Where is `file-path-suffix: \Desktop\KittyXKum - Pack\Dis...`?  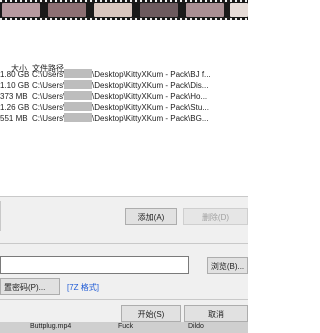 file-path-suffix: \Desktop\KittyXKum - Pack\Dis... is located at coordinates (150, 85).